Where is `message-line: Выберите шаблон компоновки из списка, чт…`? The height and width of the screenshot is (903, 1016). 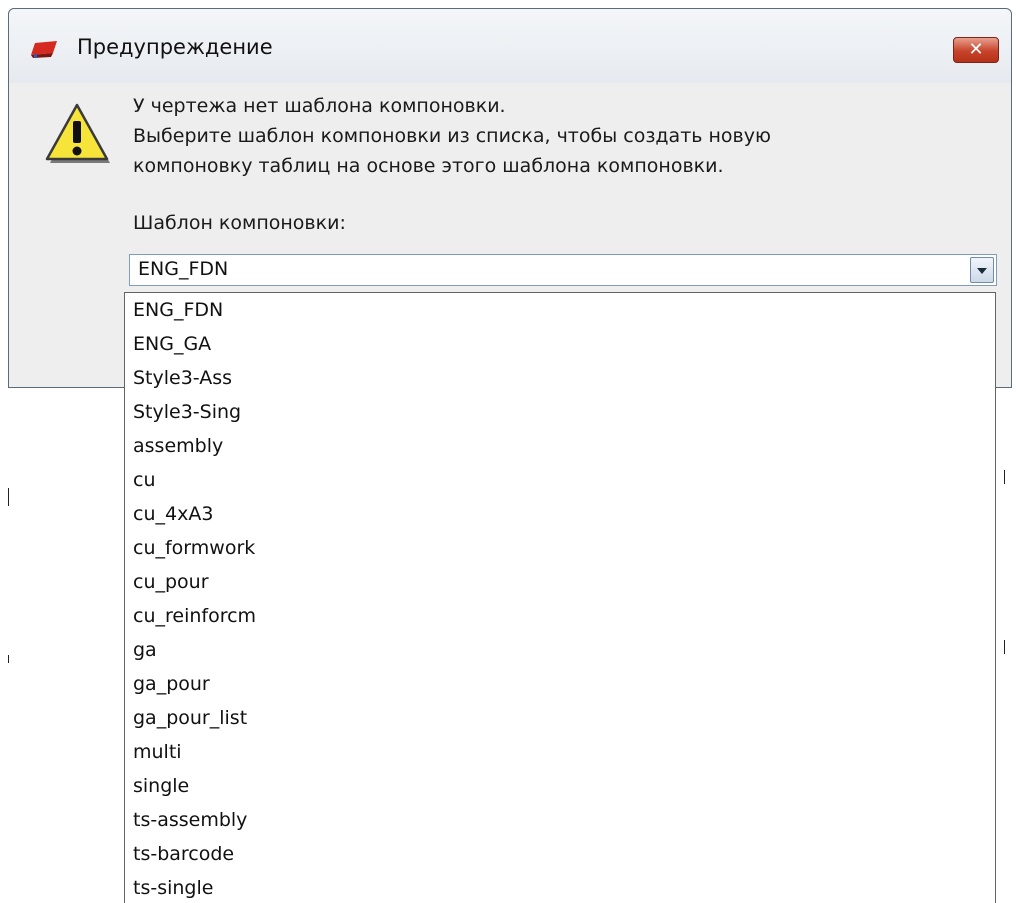 message-line: Выберите шаблон компоновки из списка, чт… is located at coordinates (452, 136).